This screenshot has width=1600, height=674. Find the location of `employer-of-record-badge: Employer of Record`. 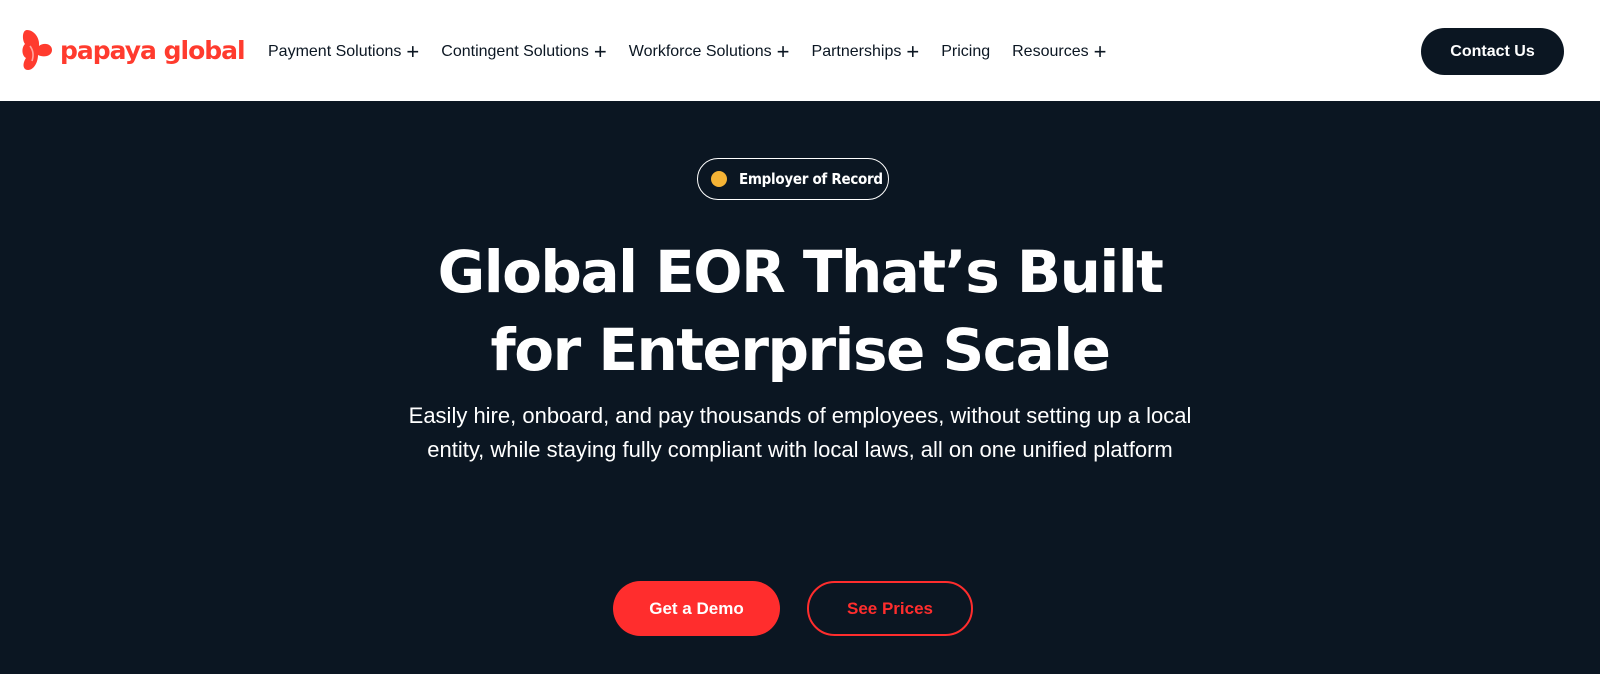

employer-of-record-badge: Employer of Record is located at coordinates (793, 179).